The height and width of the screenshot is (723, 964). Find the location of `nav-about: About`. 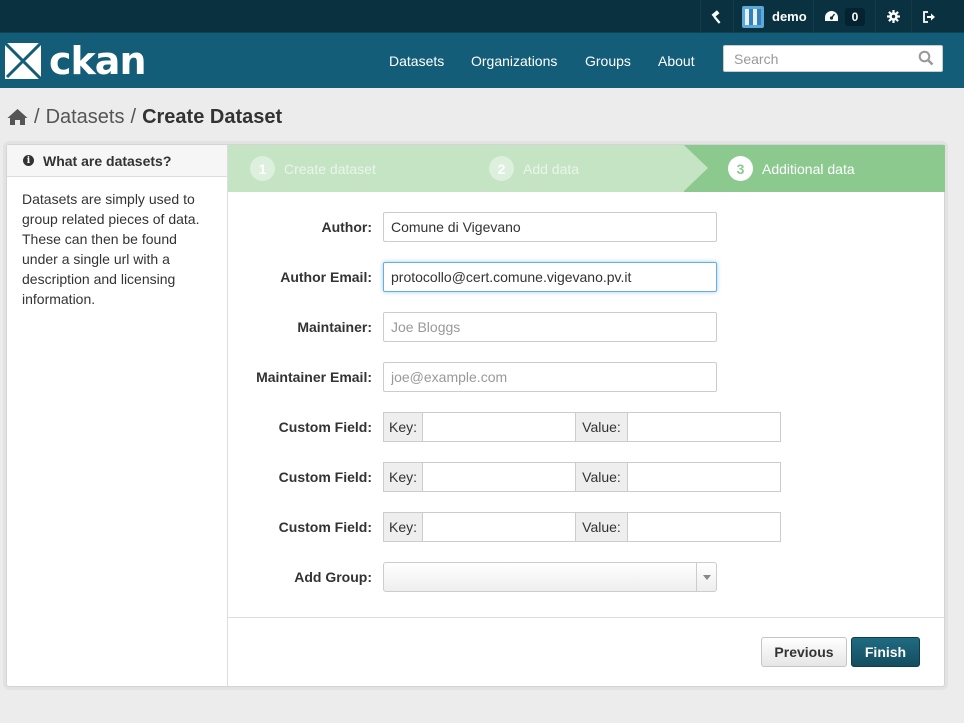

nav-about: About is located at coordinates (676, 61).